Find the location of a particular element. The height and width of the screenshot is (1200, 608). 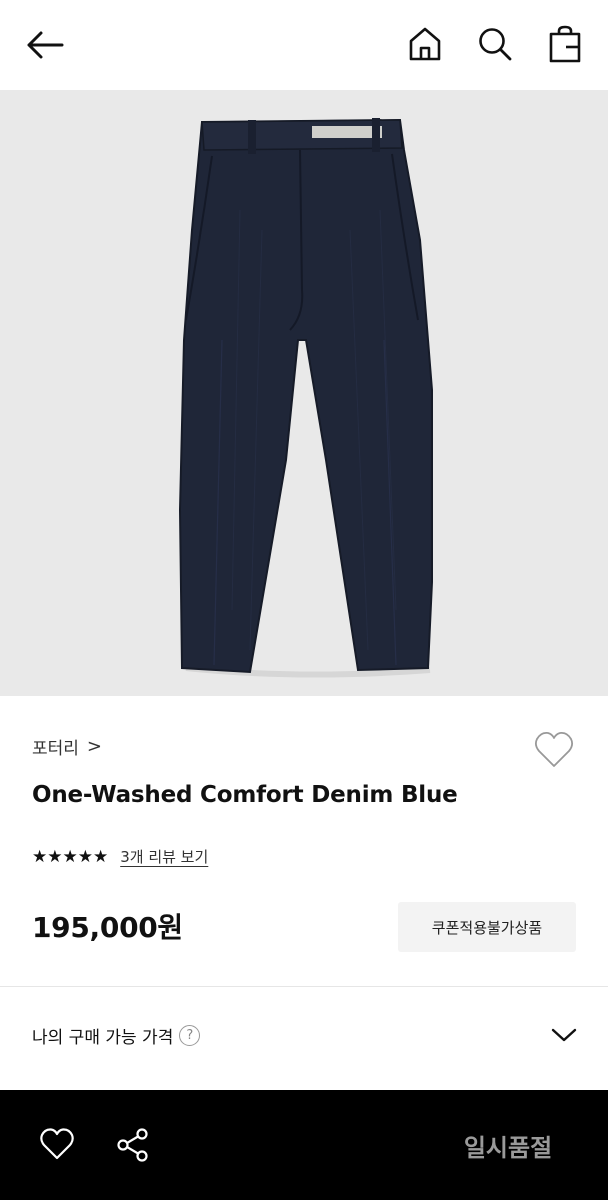

bottom-action-bar: 일시품절 is located at coordinates (304, 1145).